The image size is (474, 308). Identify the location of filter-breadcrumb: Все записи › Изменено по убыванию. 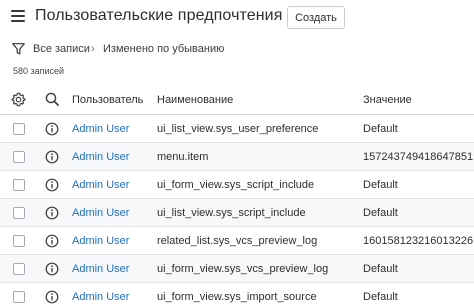
(237, 50).